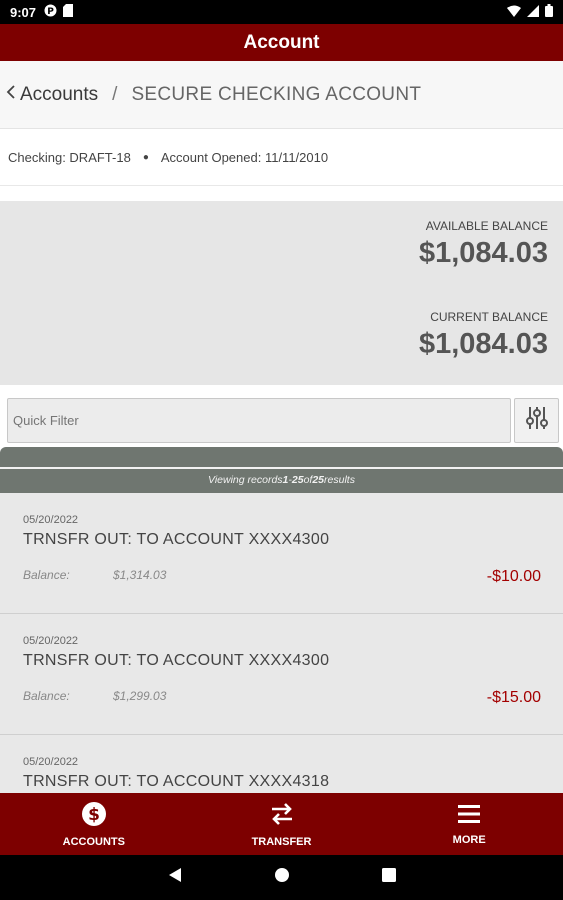  I want to click on records-to: 25, so click(297, 480).